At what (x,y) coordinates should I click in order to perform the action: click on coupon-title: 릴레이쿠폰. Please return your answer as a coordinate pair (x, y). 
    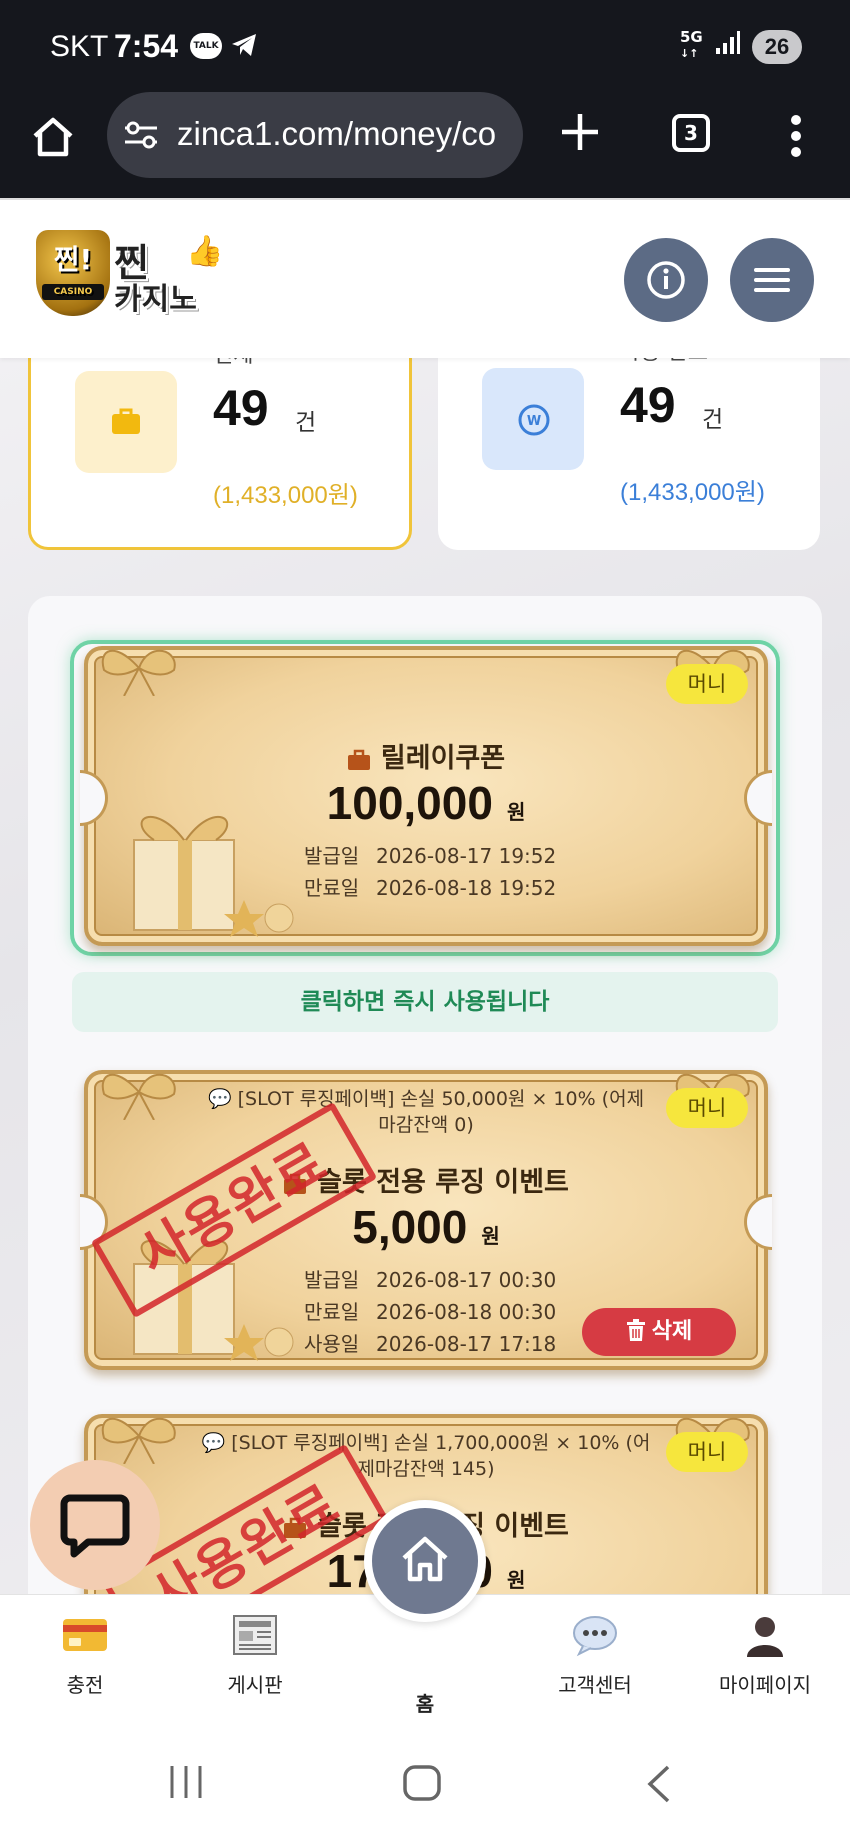
    Looking at the image, I should click on (426, 755).